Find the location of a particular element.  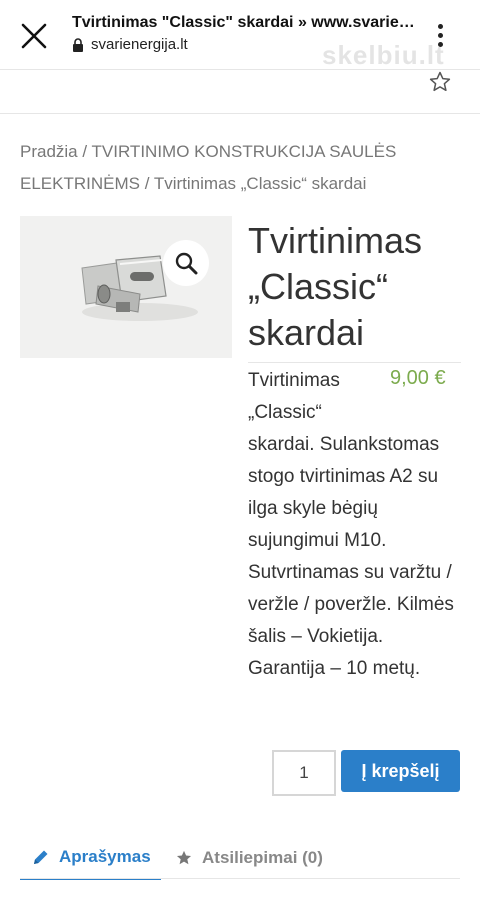

add-to-cart-button: Į krepšelį is located at coordinates (400, 771).